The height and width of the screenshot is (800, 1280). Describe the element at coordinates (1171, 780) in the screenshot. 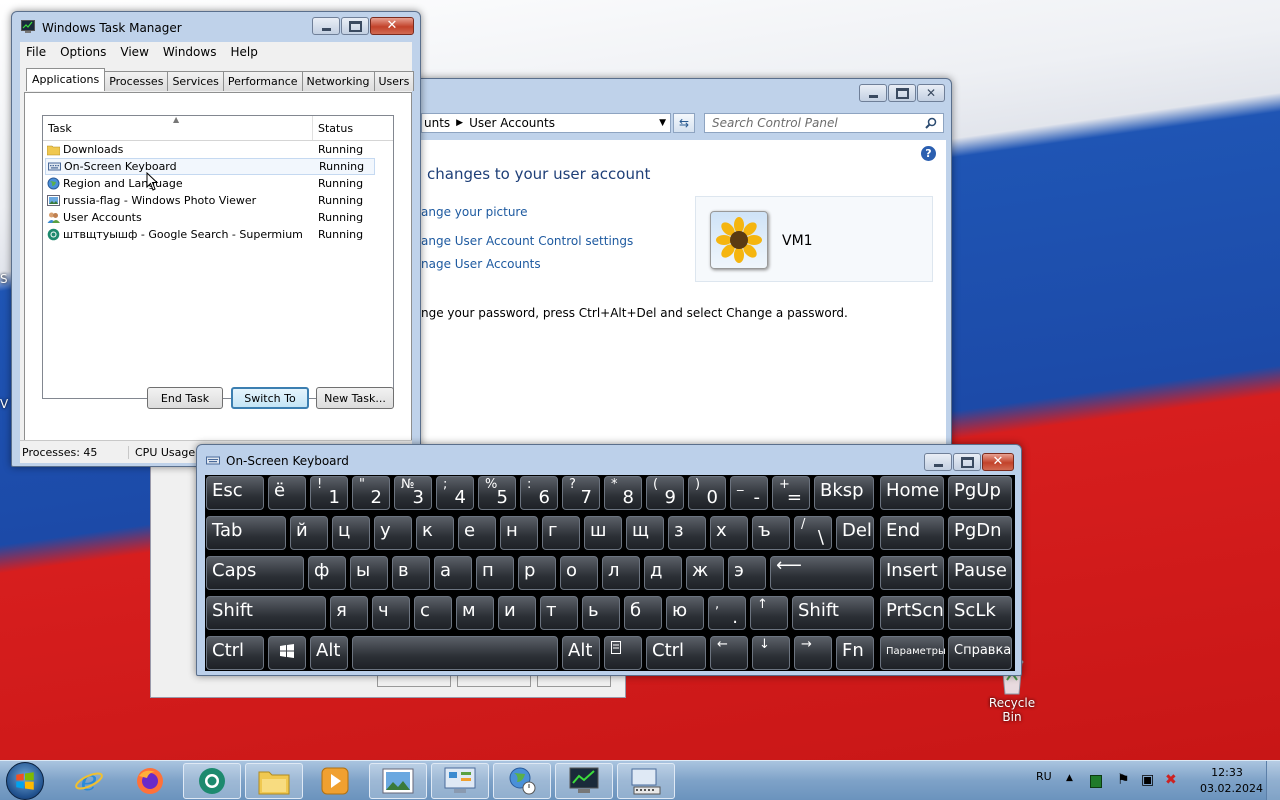

I see `volume-muted-icon: ✖` at that location.